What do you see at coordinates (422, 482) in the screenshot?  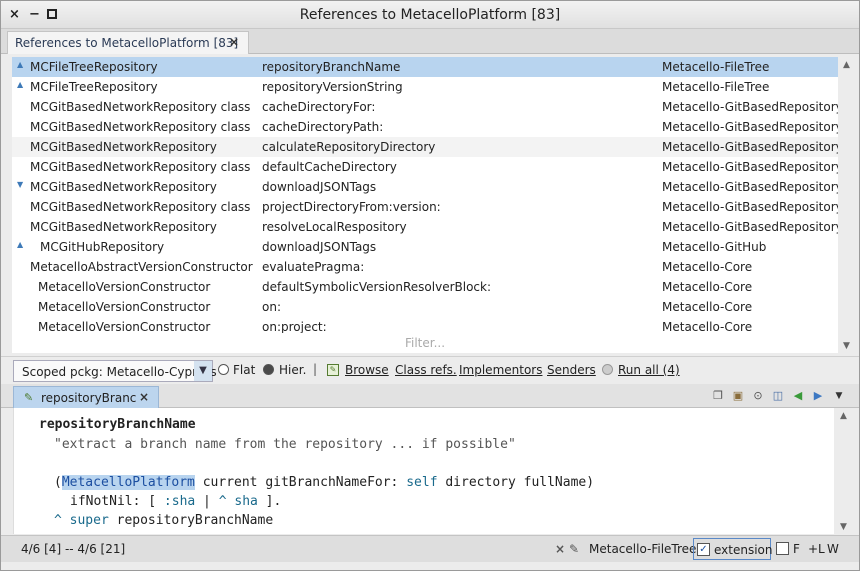 I see `code-self: self` at bounding box center [422, 482].